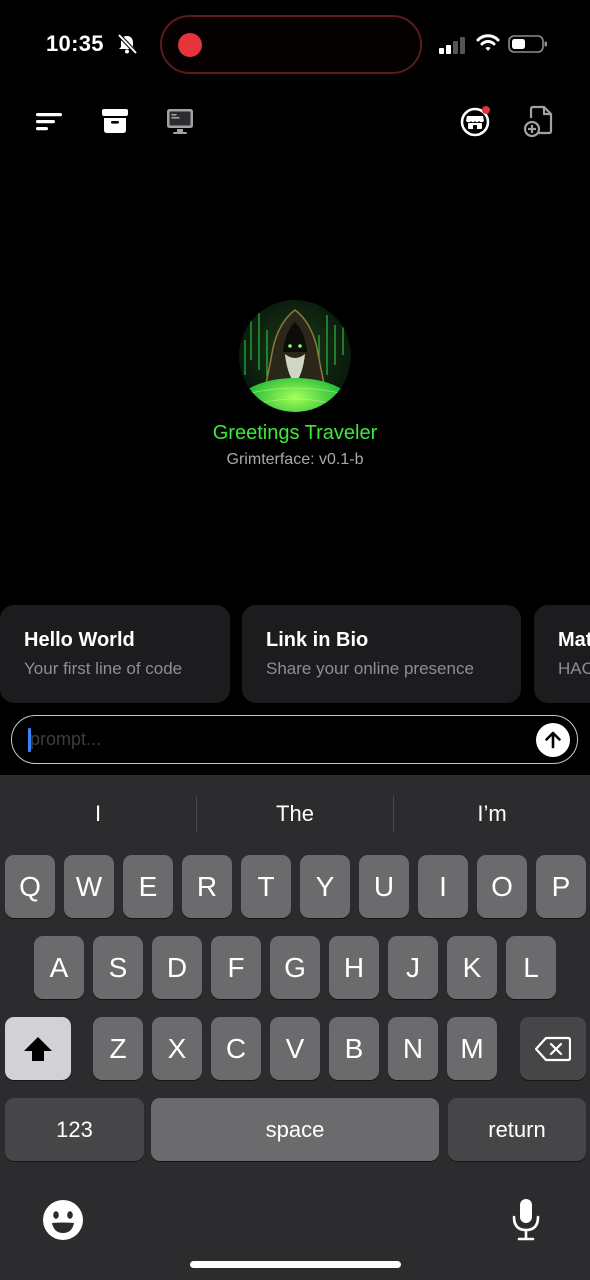  Describe the element at coordinates (325, 886) in the screenshot. I see `key-y: Y` at that location.